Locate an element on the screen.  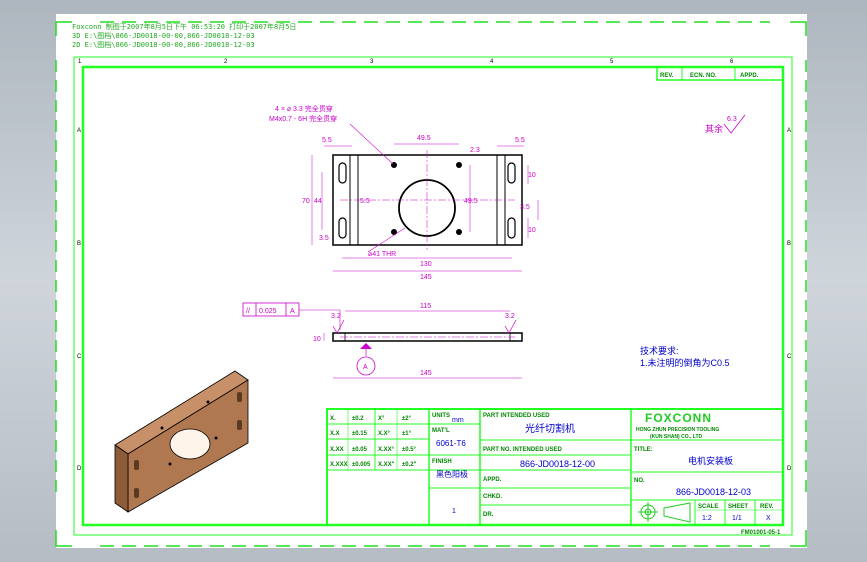
dim-top-left: 5.5 is located at coordinates (327, 140).